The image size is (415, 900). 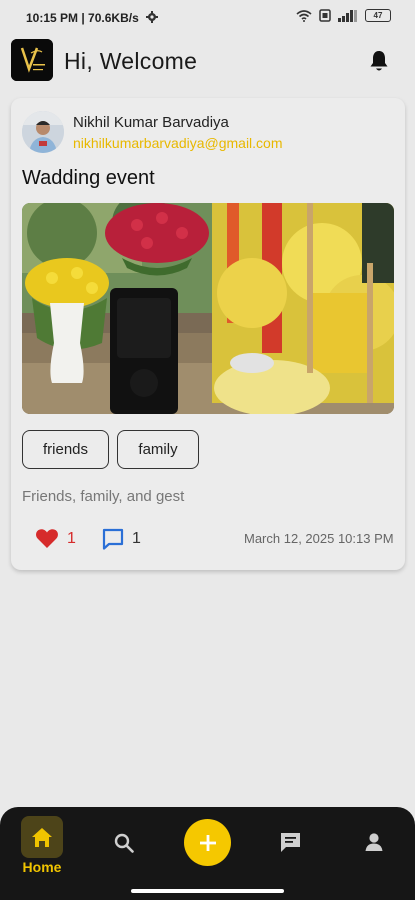 What do you see at coordinates (151, 122) in the screenshot?
I see `author-name: Nikhil Kumar Barvadiya` at bounding box center [151, 122].